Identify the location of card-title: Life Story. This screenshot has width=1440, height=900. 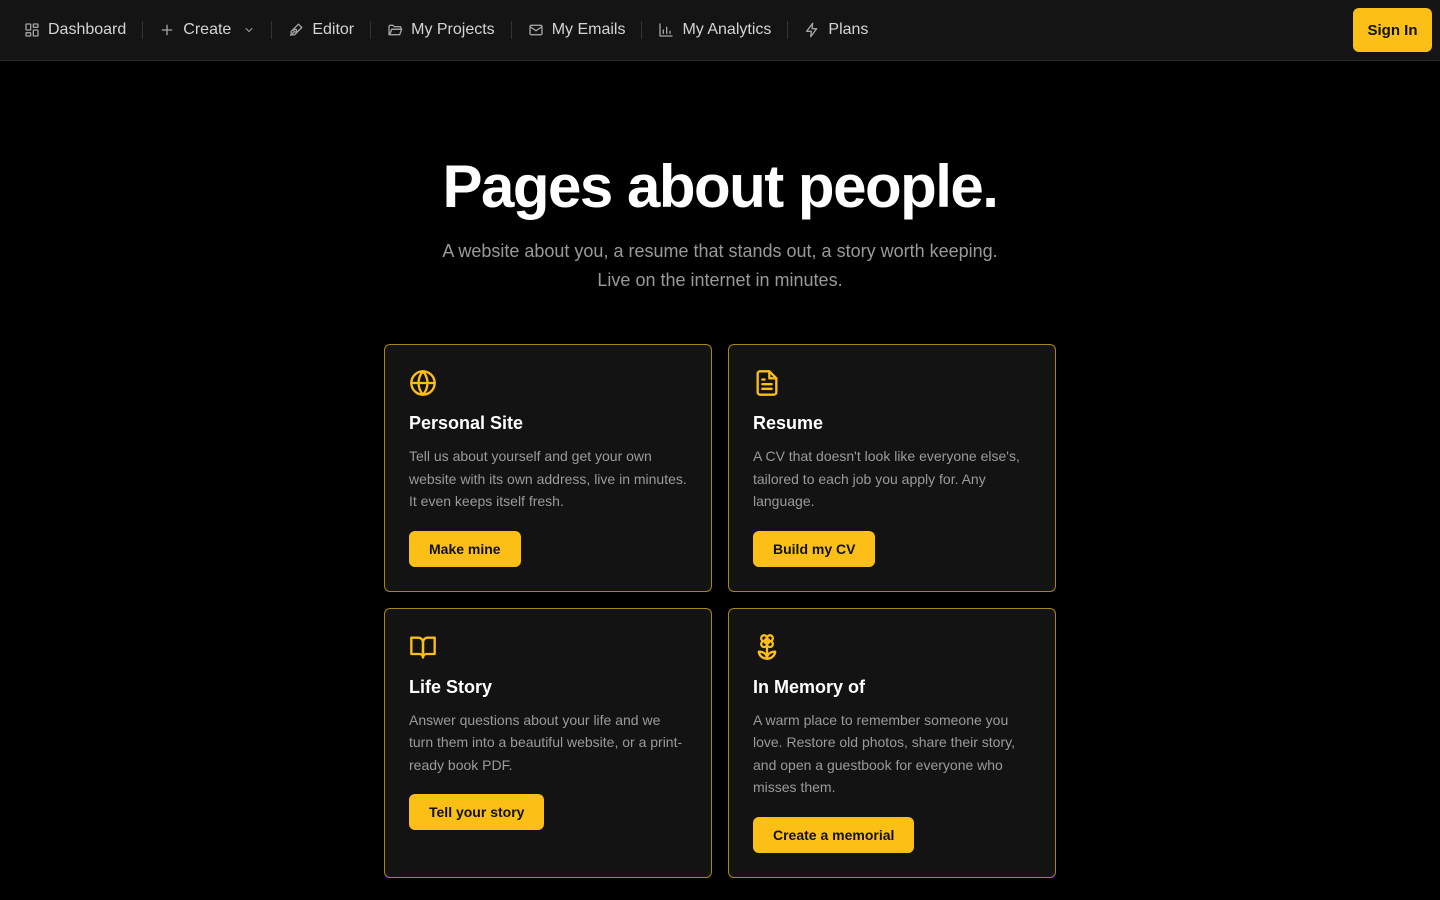
(451, 686).